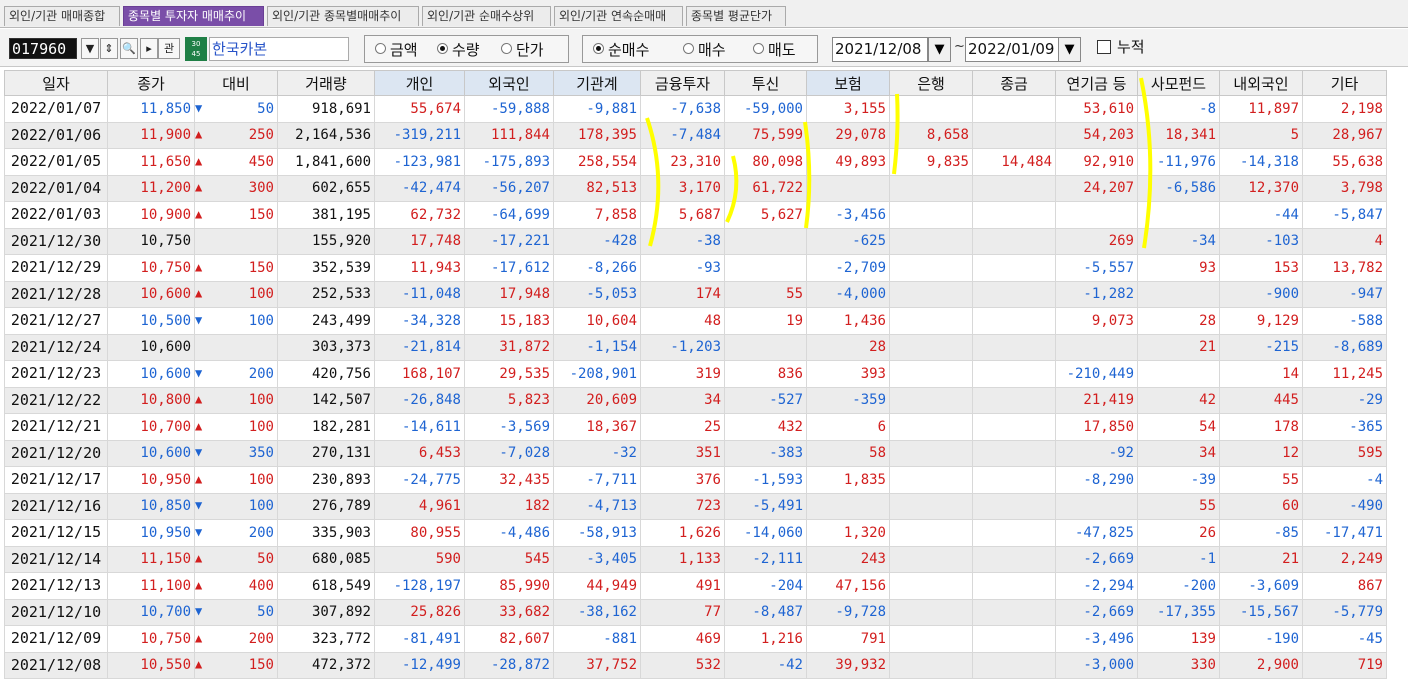 Image resolution: width=1408 pixels, height=693 pixels. I want to click on cell-domestic-foreigner: -14,318, so click(1261, 162).